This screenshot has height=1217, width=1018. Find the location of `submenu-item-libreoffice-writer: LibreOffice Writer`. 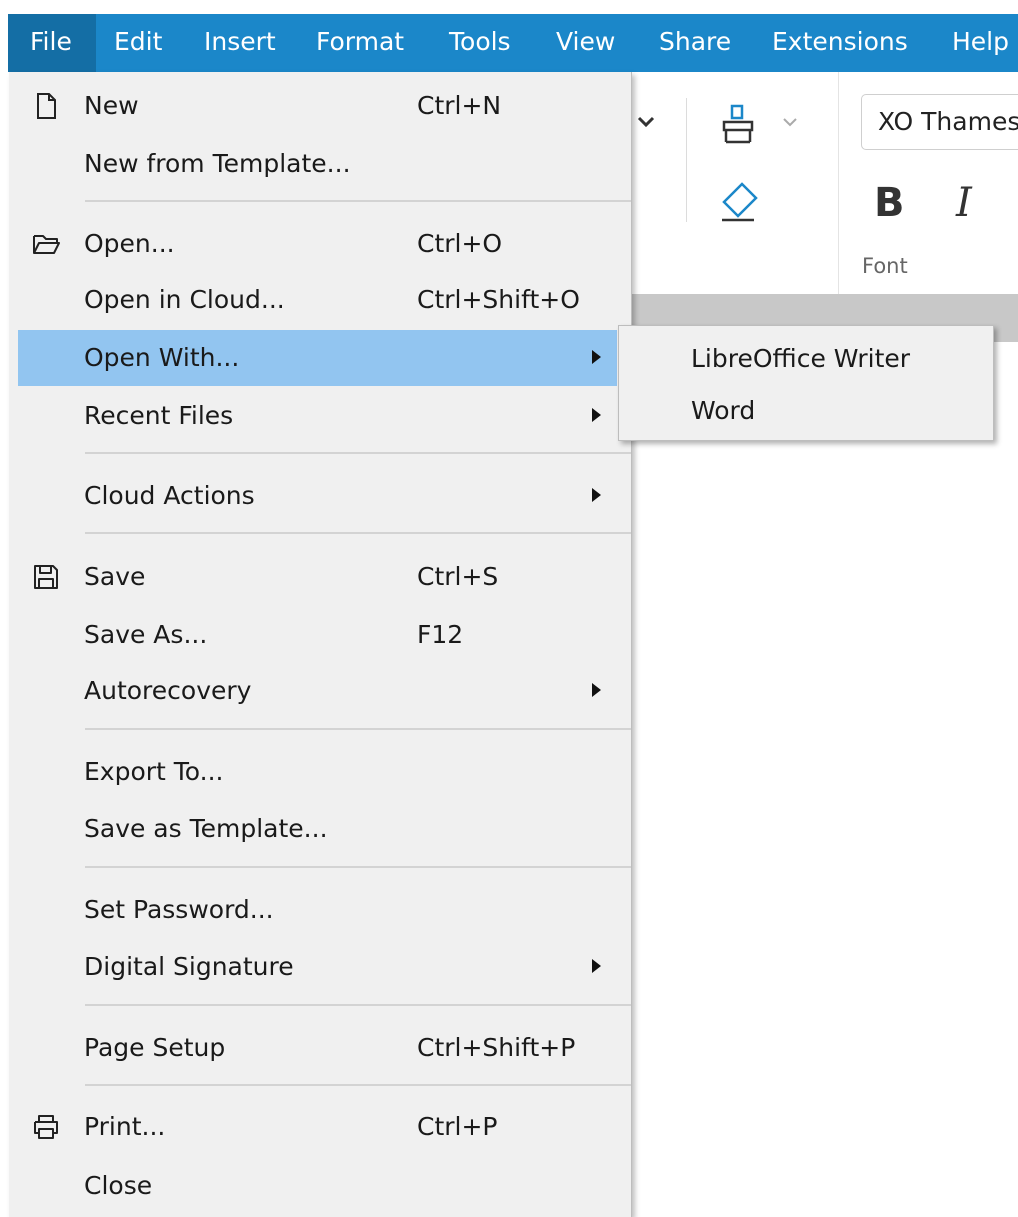

submenu-item-libreoffice-writer: LibreOffice Writer is located at coordinates (806, 359).